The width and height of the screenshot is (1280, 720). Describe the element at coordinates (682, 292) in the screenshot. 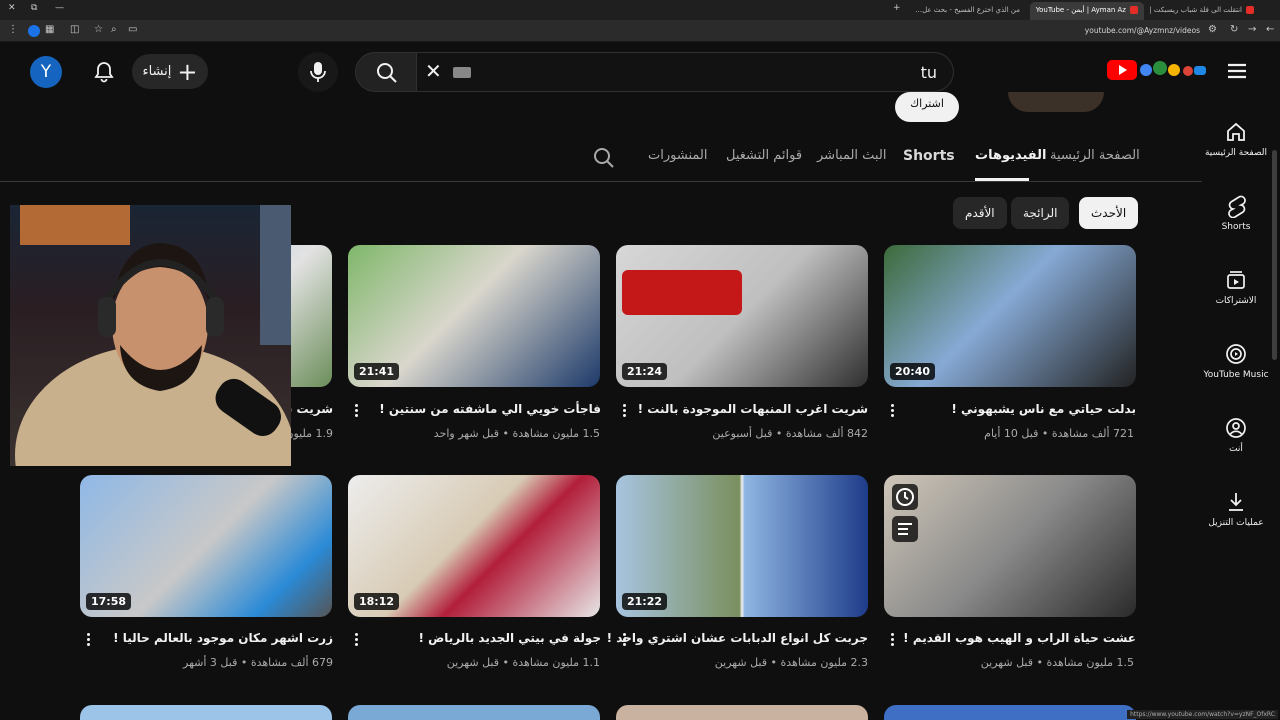

I see `alarm-clock-shape` at that location.